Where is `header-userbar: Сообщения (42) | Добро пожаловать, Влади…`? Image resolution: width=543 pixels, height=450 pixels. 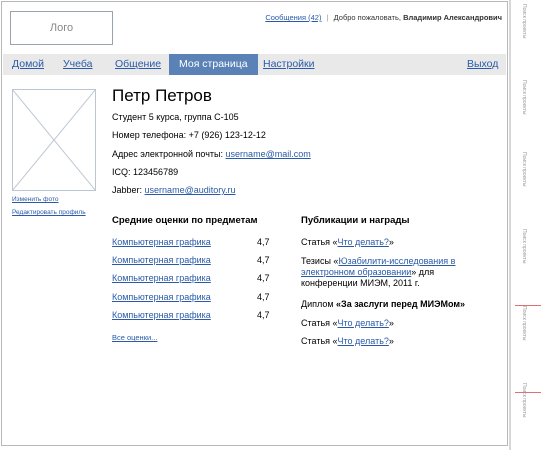 header-userbar: Сообщения (42) | Добро пожаловать, Влади… is located at coordinates (383, 17).